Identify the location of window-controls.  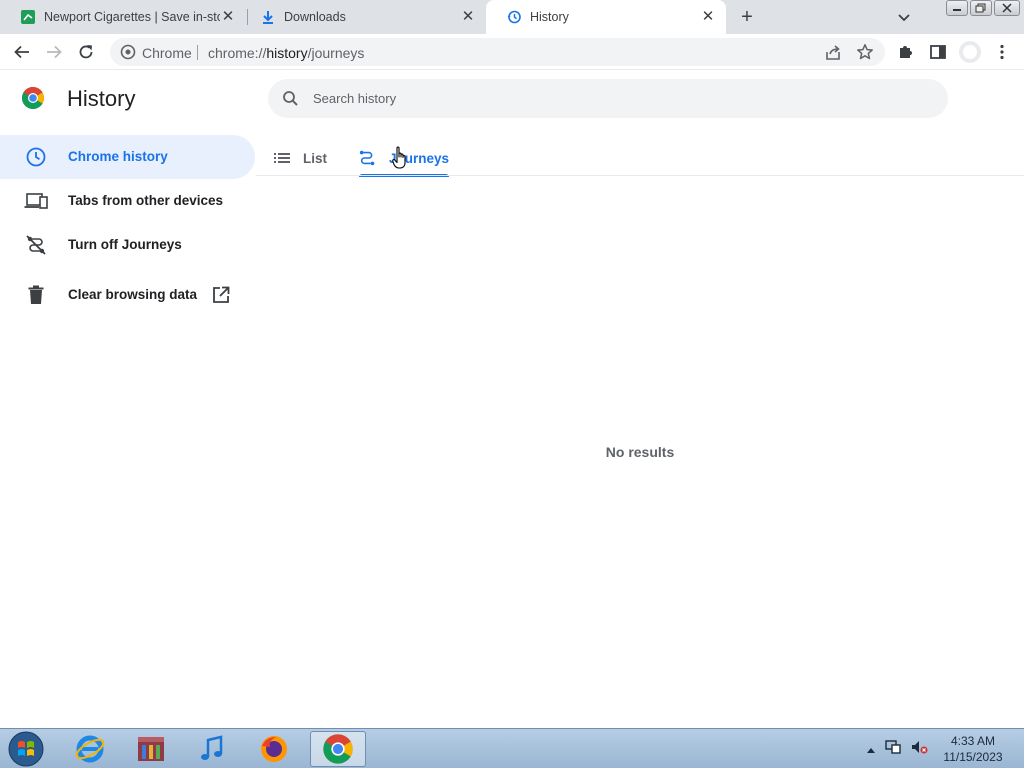
(983, 9).